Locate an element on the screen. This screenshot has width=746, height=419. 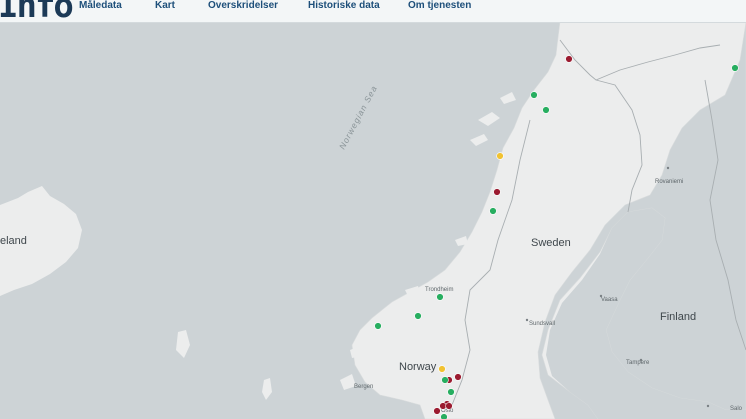
bergen-label: Bergen is located at coordinates (363, 387).